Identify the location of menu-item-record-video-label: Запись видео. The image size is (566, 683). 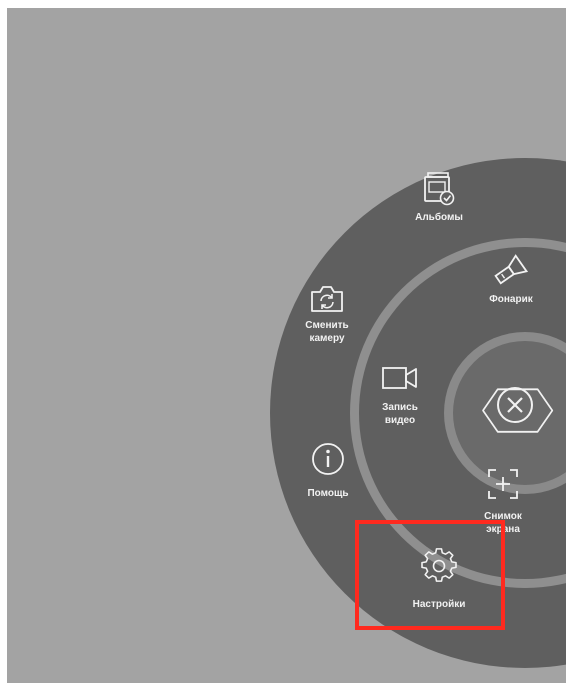
(400, 414).